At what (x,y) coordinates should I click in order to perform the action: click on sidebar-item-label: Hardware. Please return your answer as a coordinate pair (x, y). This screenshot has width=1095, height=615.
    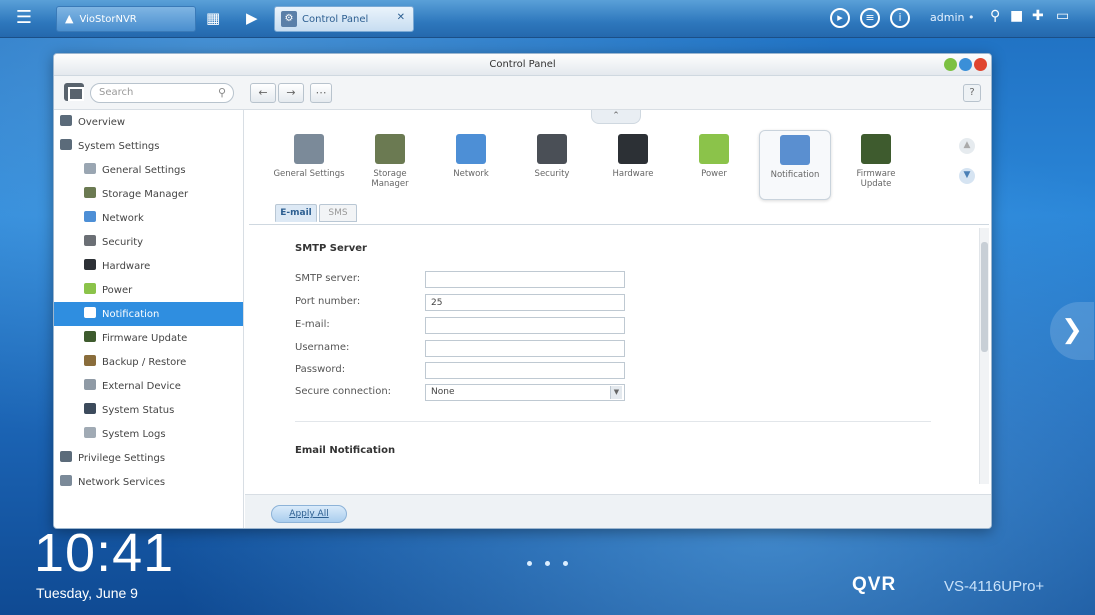
    Looking at the image, I should click on (126, 266).